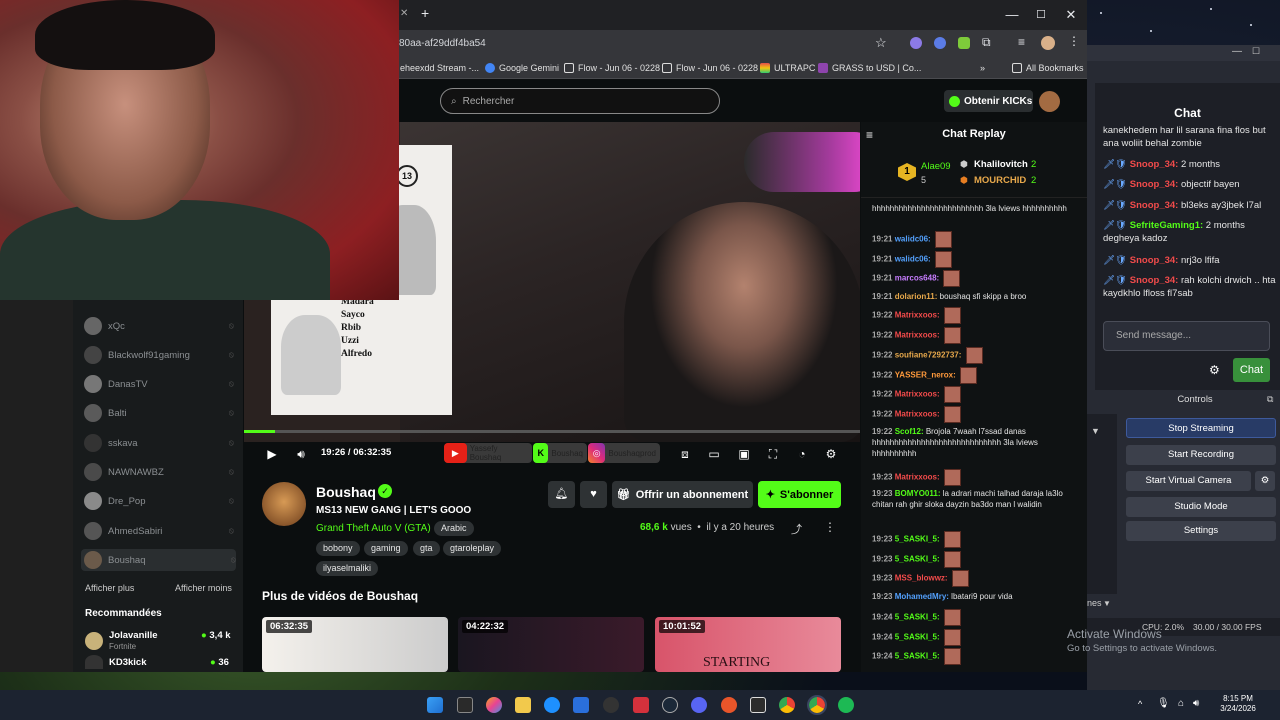 The width and height of the screenshot is (1280, 720). I want to click on video-progress-bar, so click(552, 431).